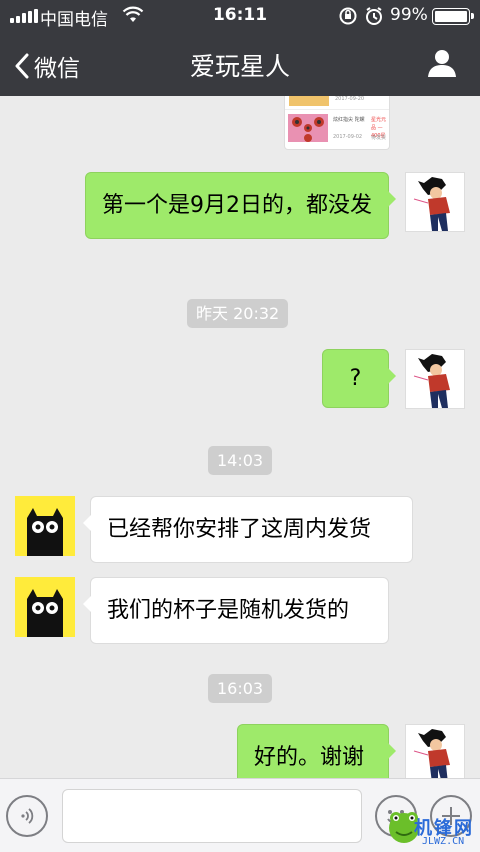 The width and height of the screenshot is (480, 852). Describe the element at coordinates (349, 120) in the screenshot. I see `preview-item-text: 炫红指尖 陀螺` at that location.